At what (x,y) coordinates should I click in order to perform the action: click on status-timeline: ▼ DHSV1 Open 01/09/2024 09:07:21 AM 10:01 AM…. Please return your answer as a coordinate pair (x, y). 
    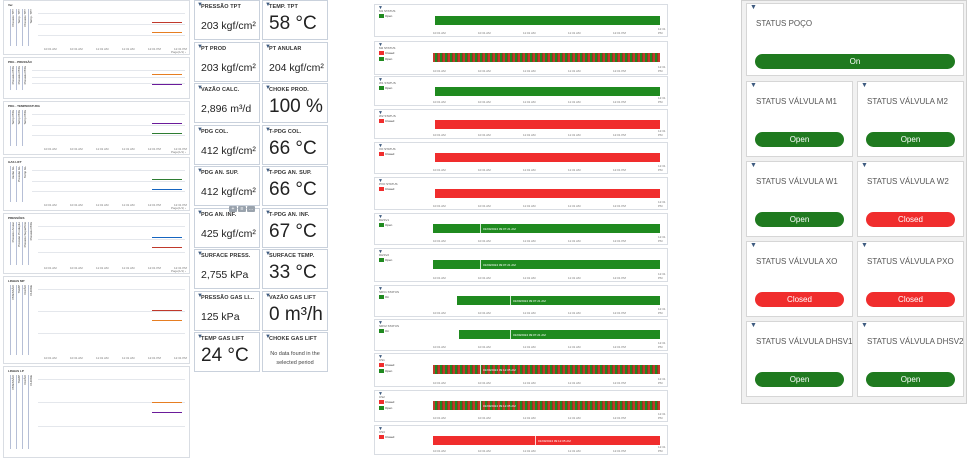
    Looking at the image, I should click on (521, 229).